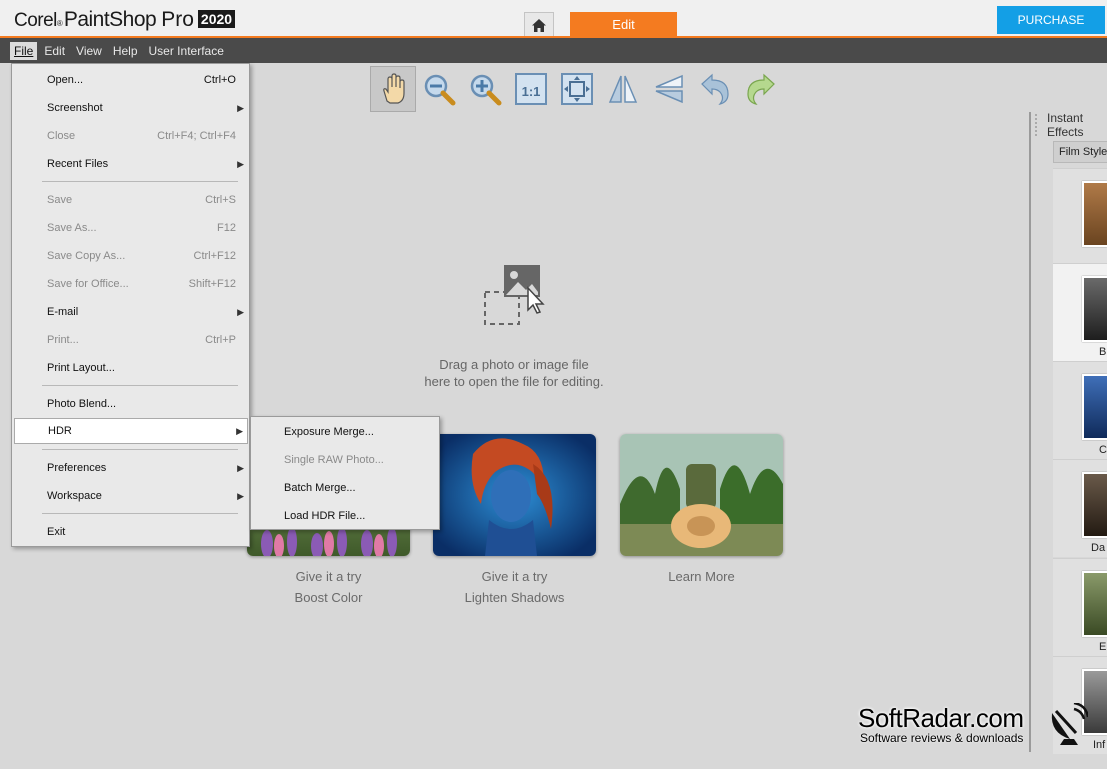  I want to click on flip-button, so click(623, 89).